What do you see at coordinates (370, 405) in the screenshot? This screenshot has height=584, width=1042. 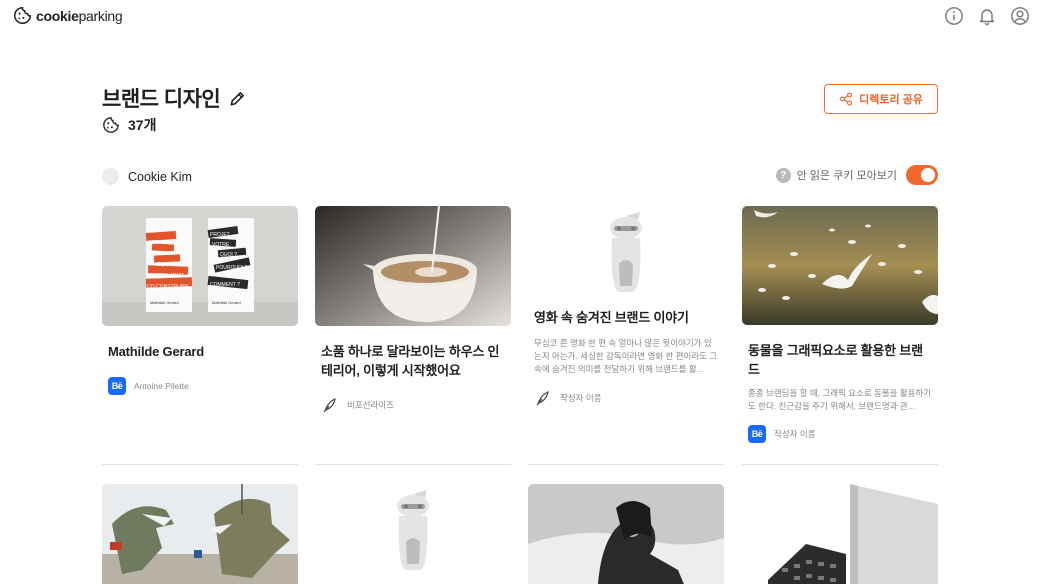 I see `author-name: 비포선라이즈` at bounding box center [370, 405].